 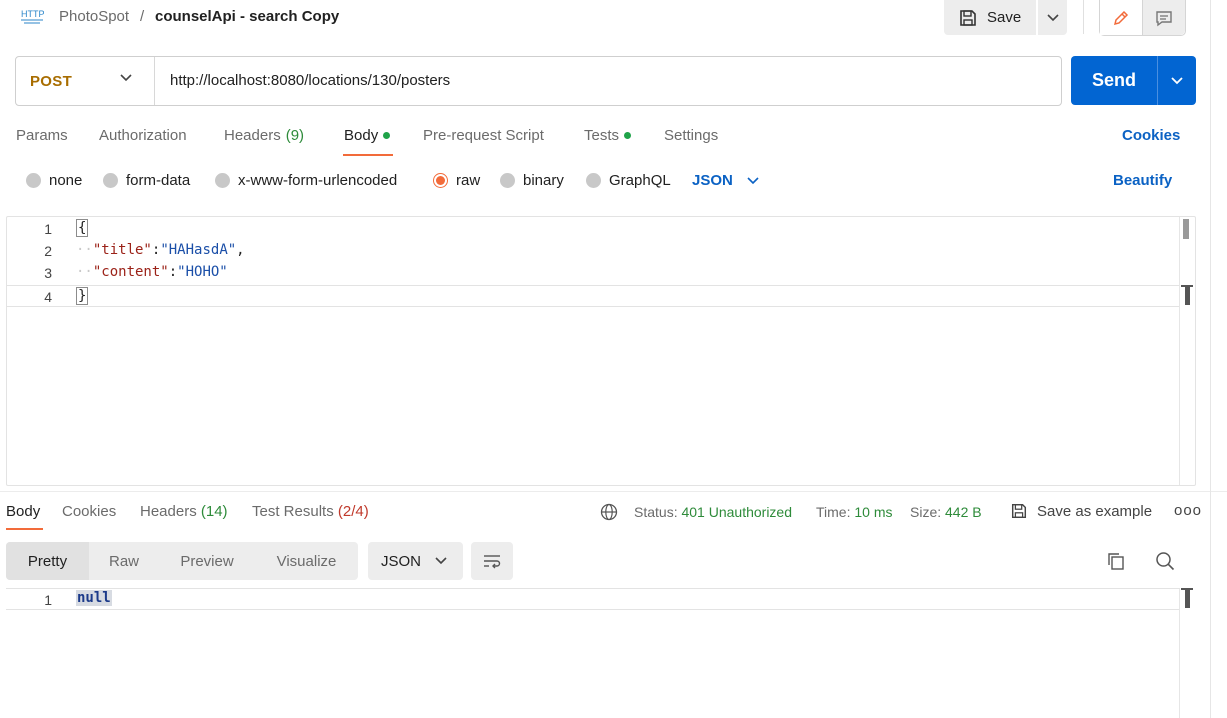 I want to click on editor-scroll-thumb, so click(x=1186, y=229).